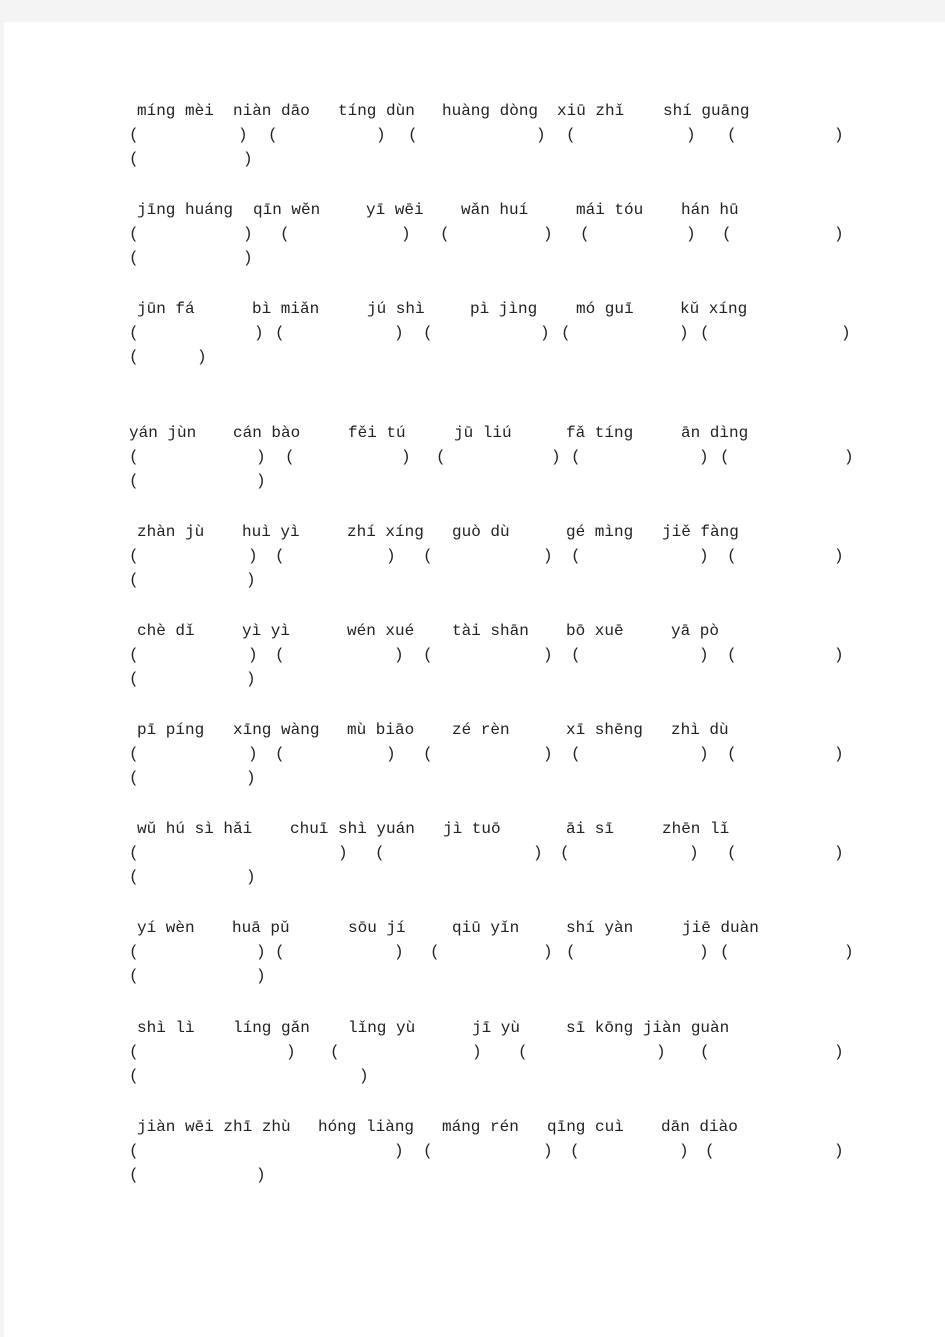 This screenshot has width=945, height=1337. I want to click on pinyin-word: wǎn huí, so click(495, 210).